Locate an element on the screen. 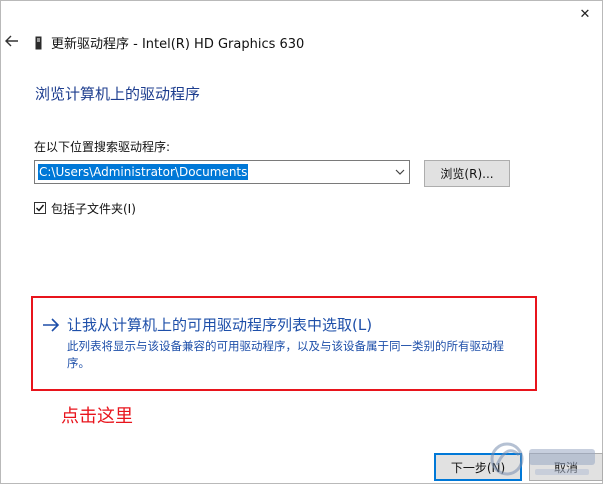 The width and height of the screenshot is (603, 484). pick-from-list-link: 让我从计算机上的可用驱动程序列表中选取(L) is located at coordinates (281, 325).